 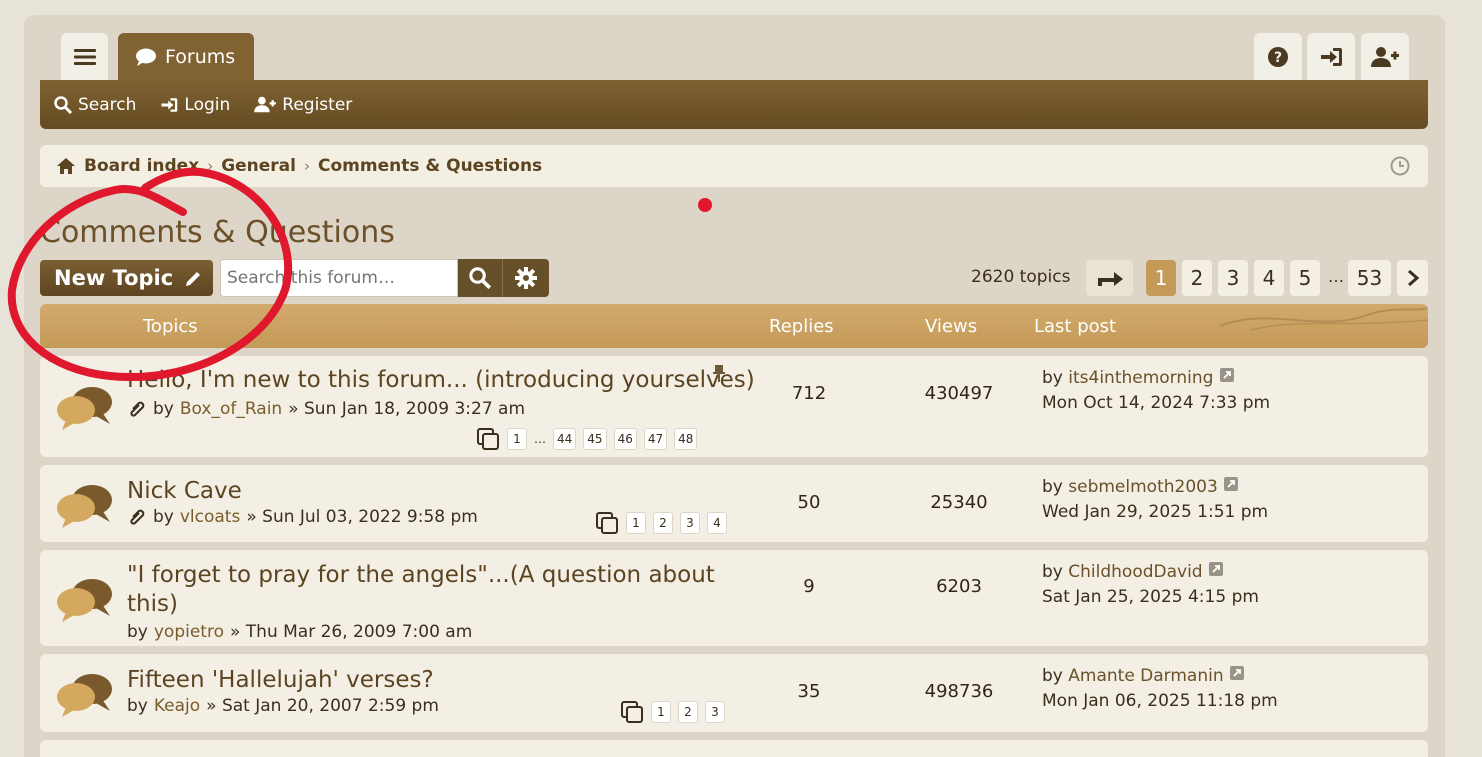 I want to click on topic-page-link: 44, so click(x=565, y=439).